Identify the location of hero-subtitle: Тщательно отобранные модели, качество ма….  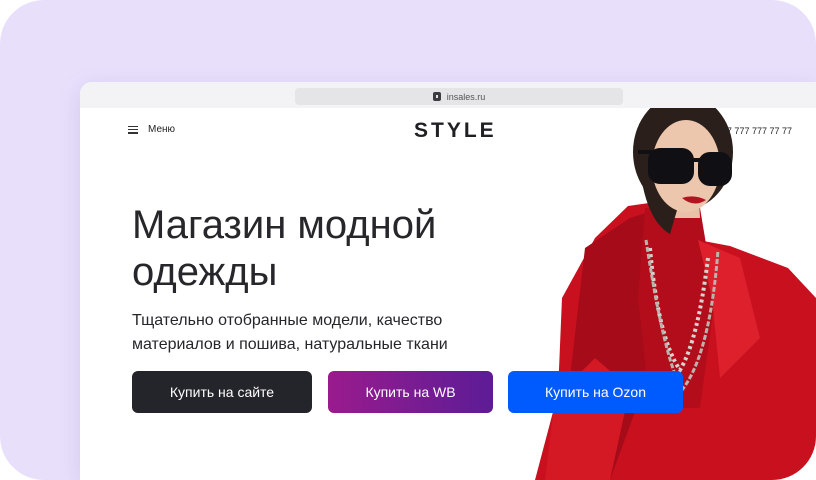
(290, 332).